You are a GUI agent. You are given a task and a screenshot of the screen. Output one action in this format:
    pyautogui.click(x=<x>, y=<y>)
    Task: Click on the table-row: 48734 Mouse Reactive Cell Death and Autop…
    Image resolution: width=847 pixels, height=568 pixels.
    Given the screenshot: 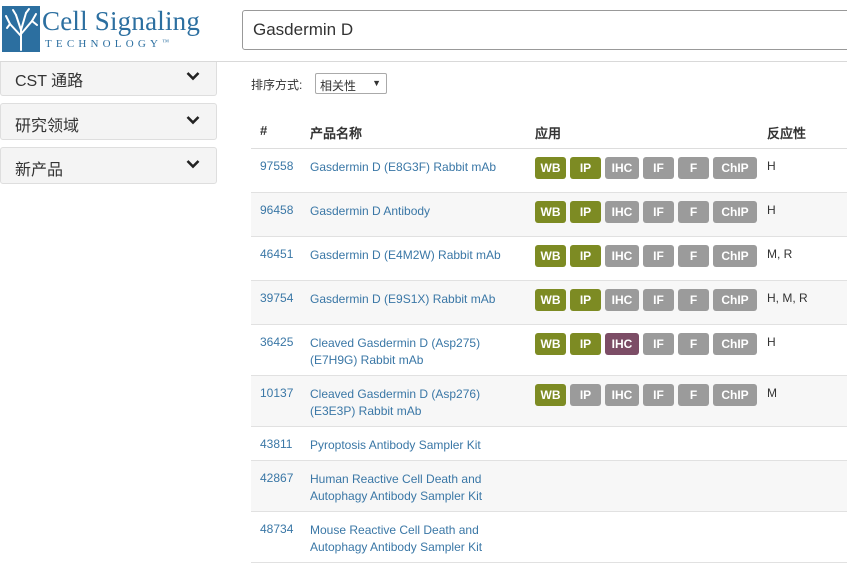 What is the action you would take?
    pyautogui.click(x=549, y=537)
    